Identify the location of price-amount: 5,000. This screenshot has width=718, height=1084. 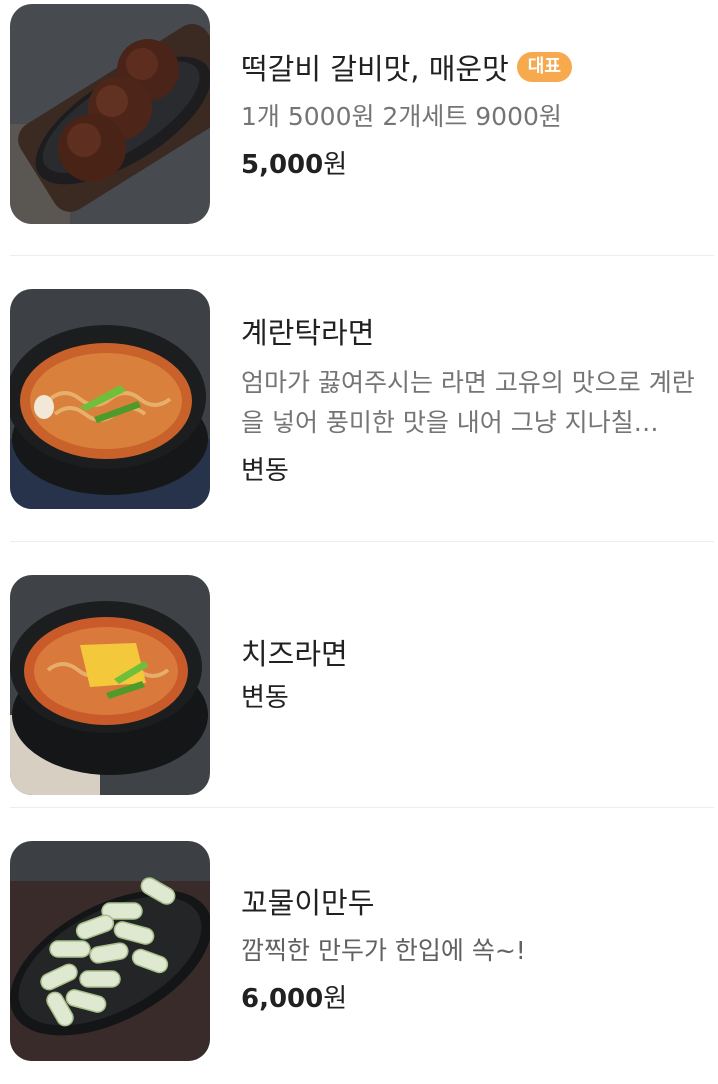
(282, 165).